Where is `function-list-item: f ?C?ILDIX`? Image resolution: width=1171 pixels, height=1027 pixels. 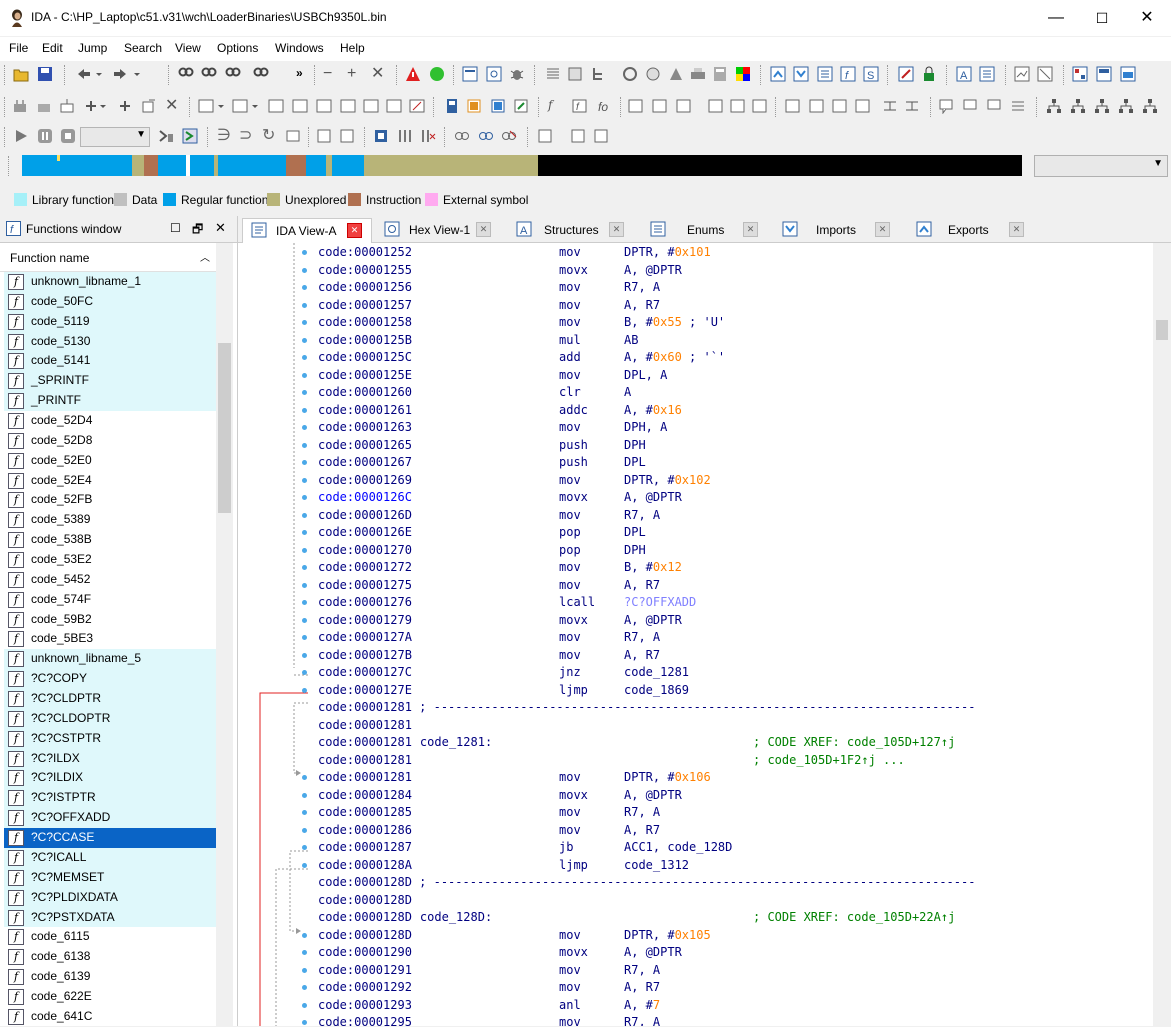
function-list-item: f ?C?ILDIX is located at coordinates (110, 778).